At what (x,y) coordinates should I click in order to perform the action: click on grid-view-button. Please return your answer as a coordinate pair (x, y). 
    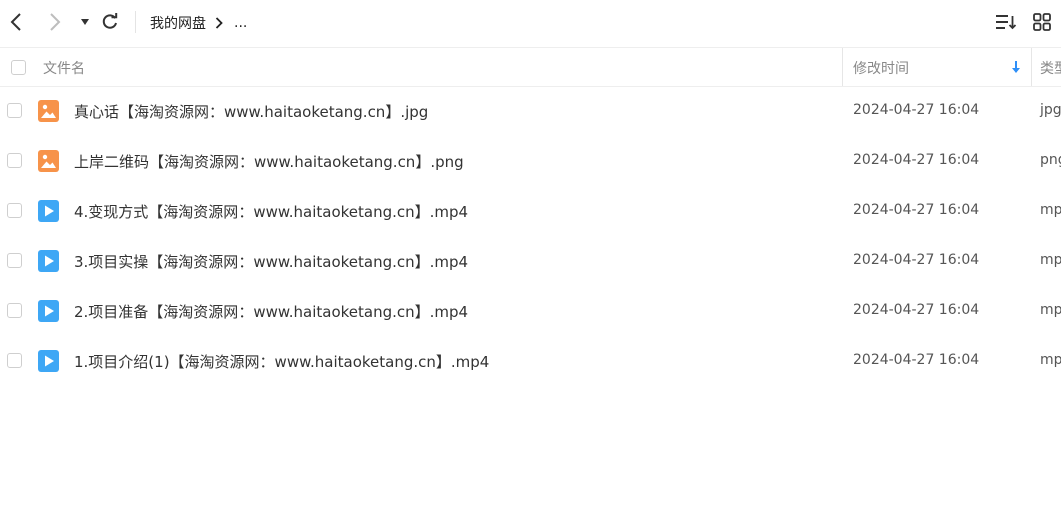
    Looking at the image, I should click on (1042, 22).